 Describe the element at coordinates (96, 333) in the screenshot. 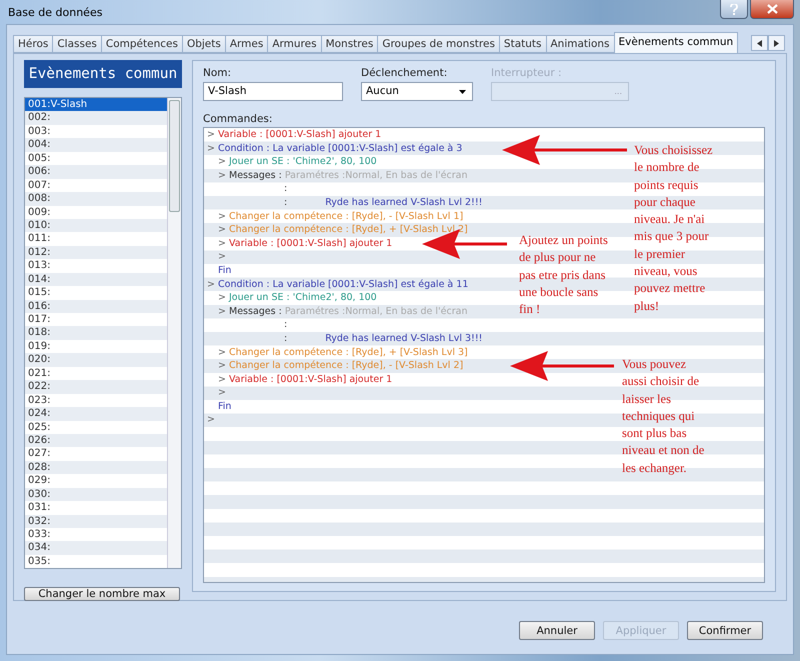

I see `event-list-item: 018:` at that location.